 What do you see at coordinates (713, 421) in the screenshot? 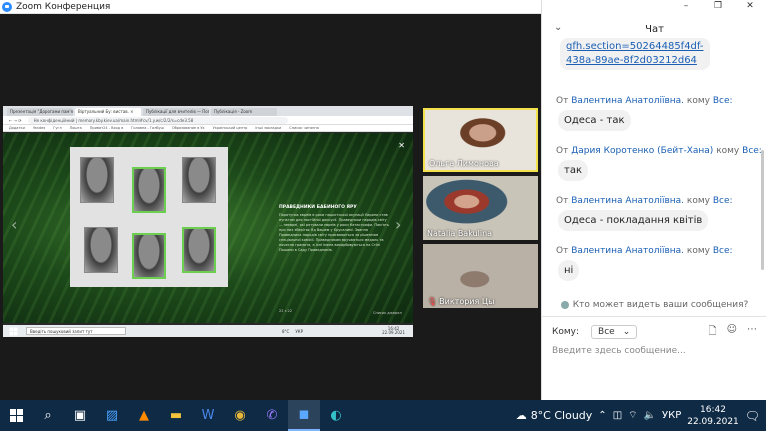
I see `clock-date: 22.09.2021` at bounding box center [713, 421].